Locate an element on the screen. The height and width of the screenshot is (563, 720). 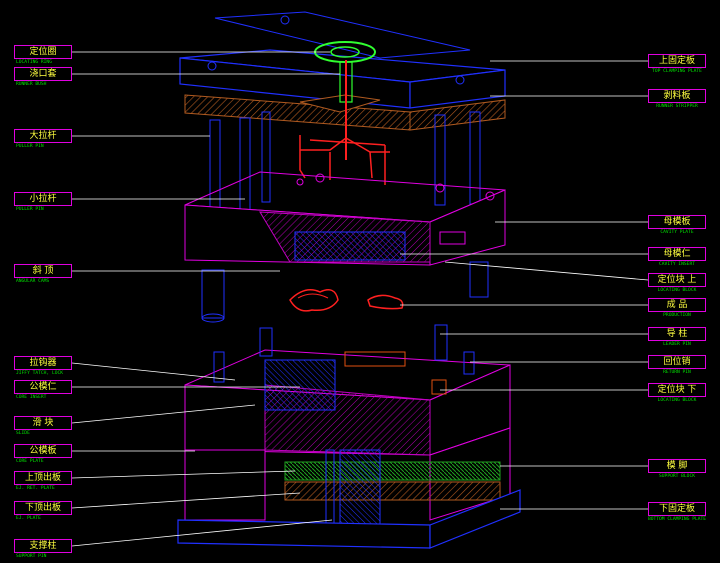
sublabel-core-insert: CORE INSERT is located at coordinates (31, 397).